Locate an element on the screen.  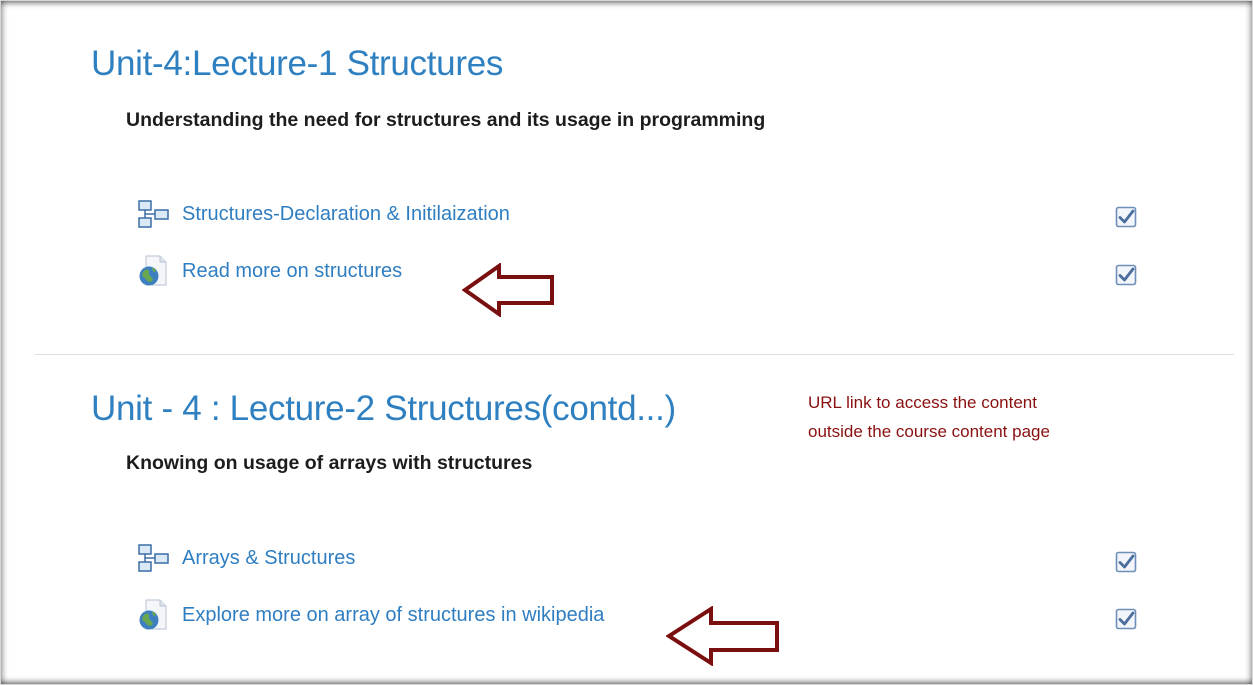
section-divider is located at coordinates (634, 354).